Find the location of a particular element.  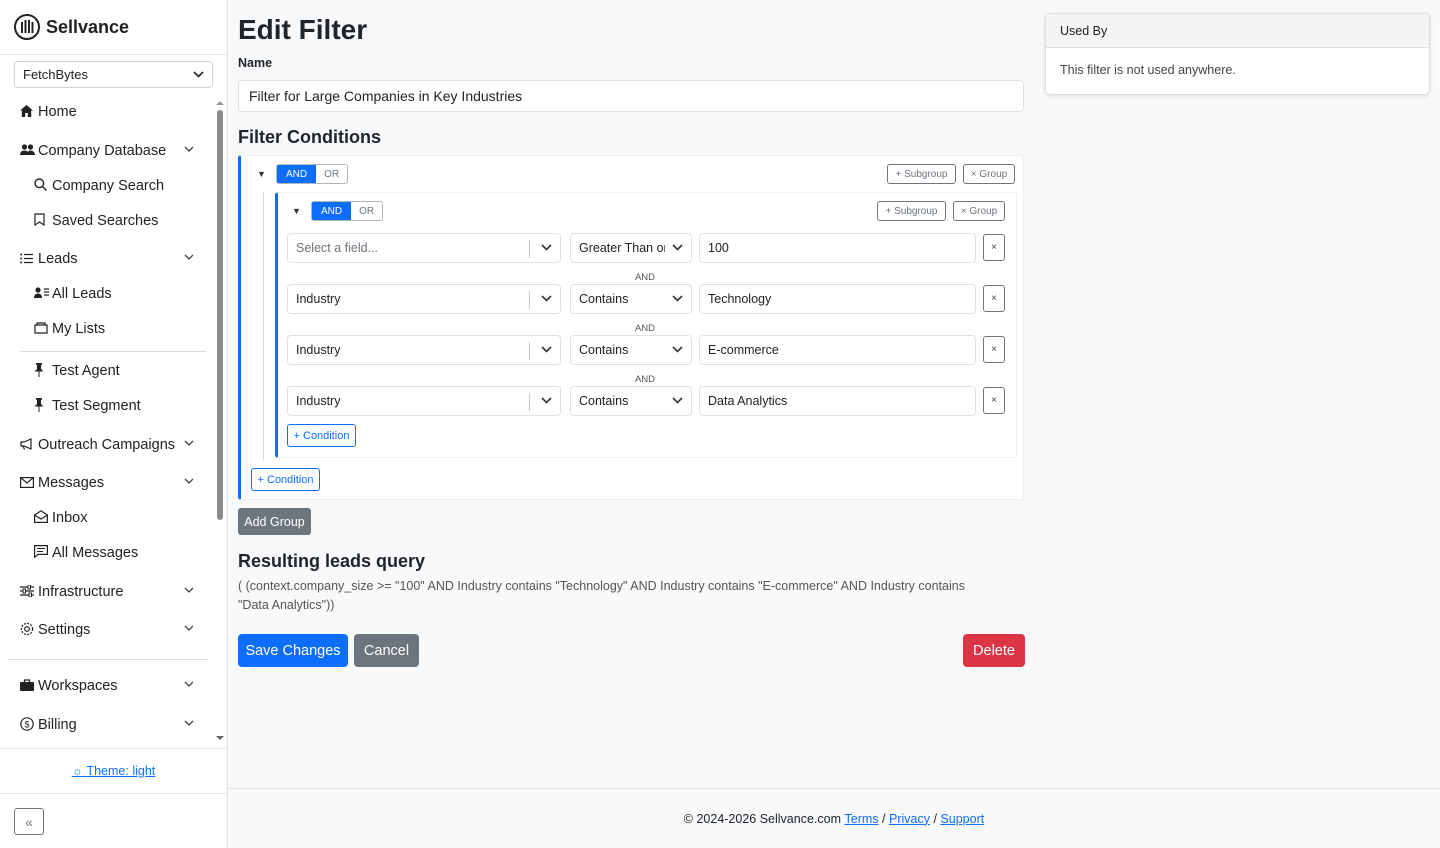

scroll-up-icon is located at coordinates (220, 103).